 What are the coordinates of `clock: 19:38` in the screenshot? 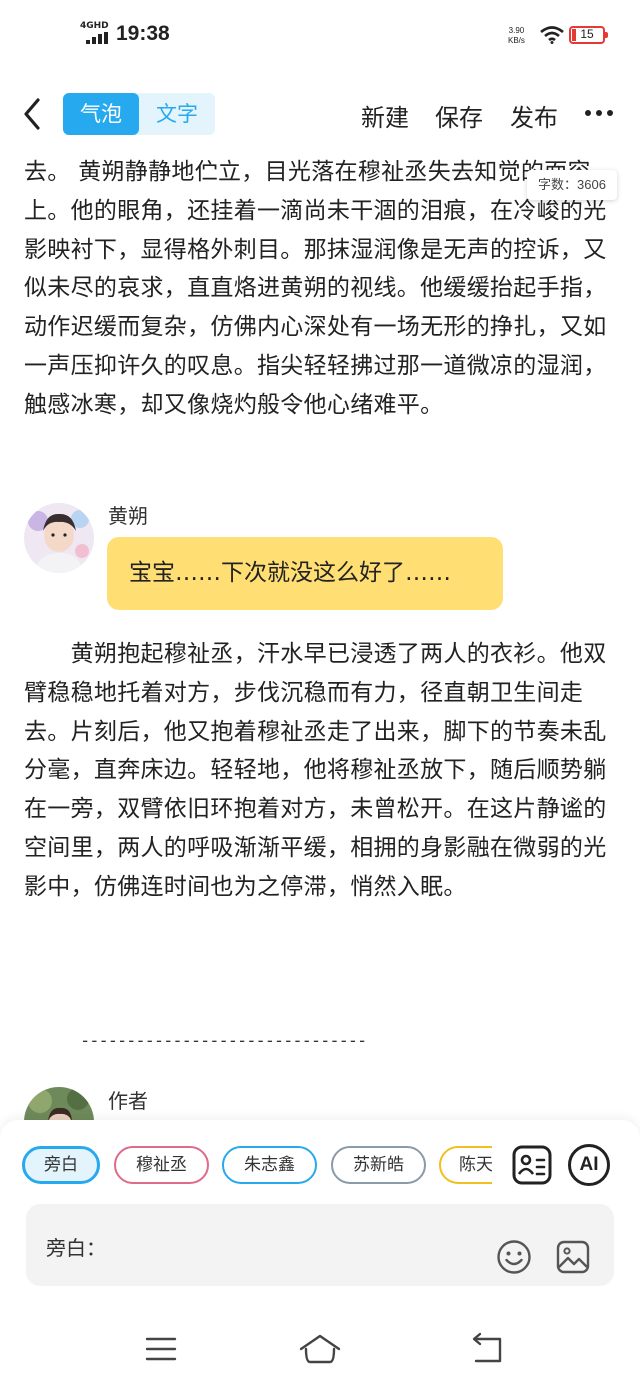 It's located at (143, 33).